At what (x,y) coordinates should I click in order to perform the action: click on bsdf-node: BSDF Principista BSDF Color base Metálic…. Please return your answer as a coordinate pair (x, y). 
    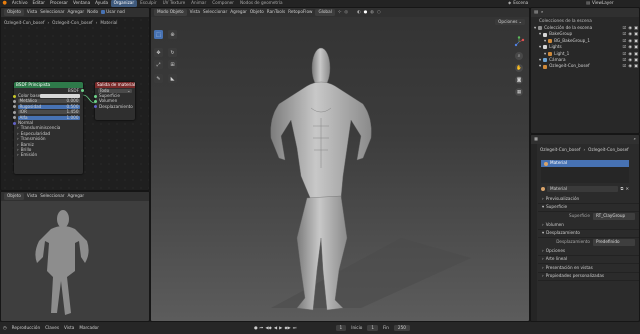
    Looking at the image, I should click on (48, 128).